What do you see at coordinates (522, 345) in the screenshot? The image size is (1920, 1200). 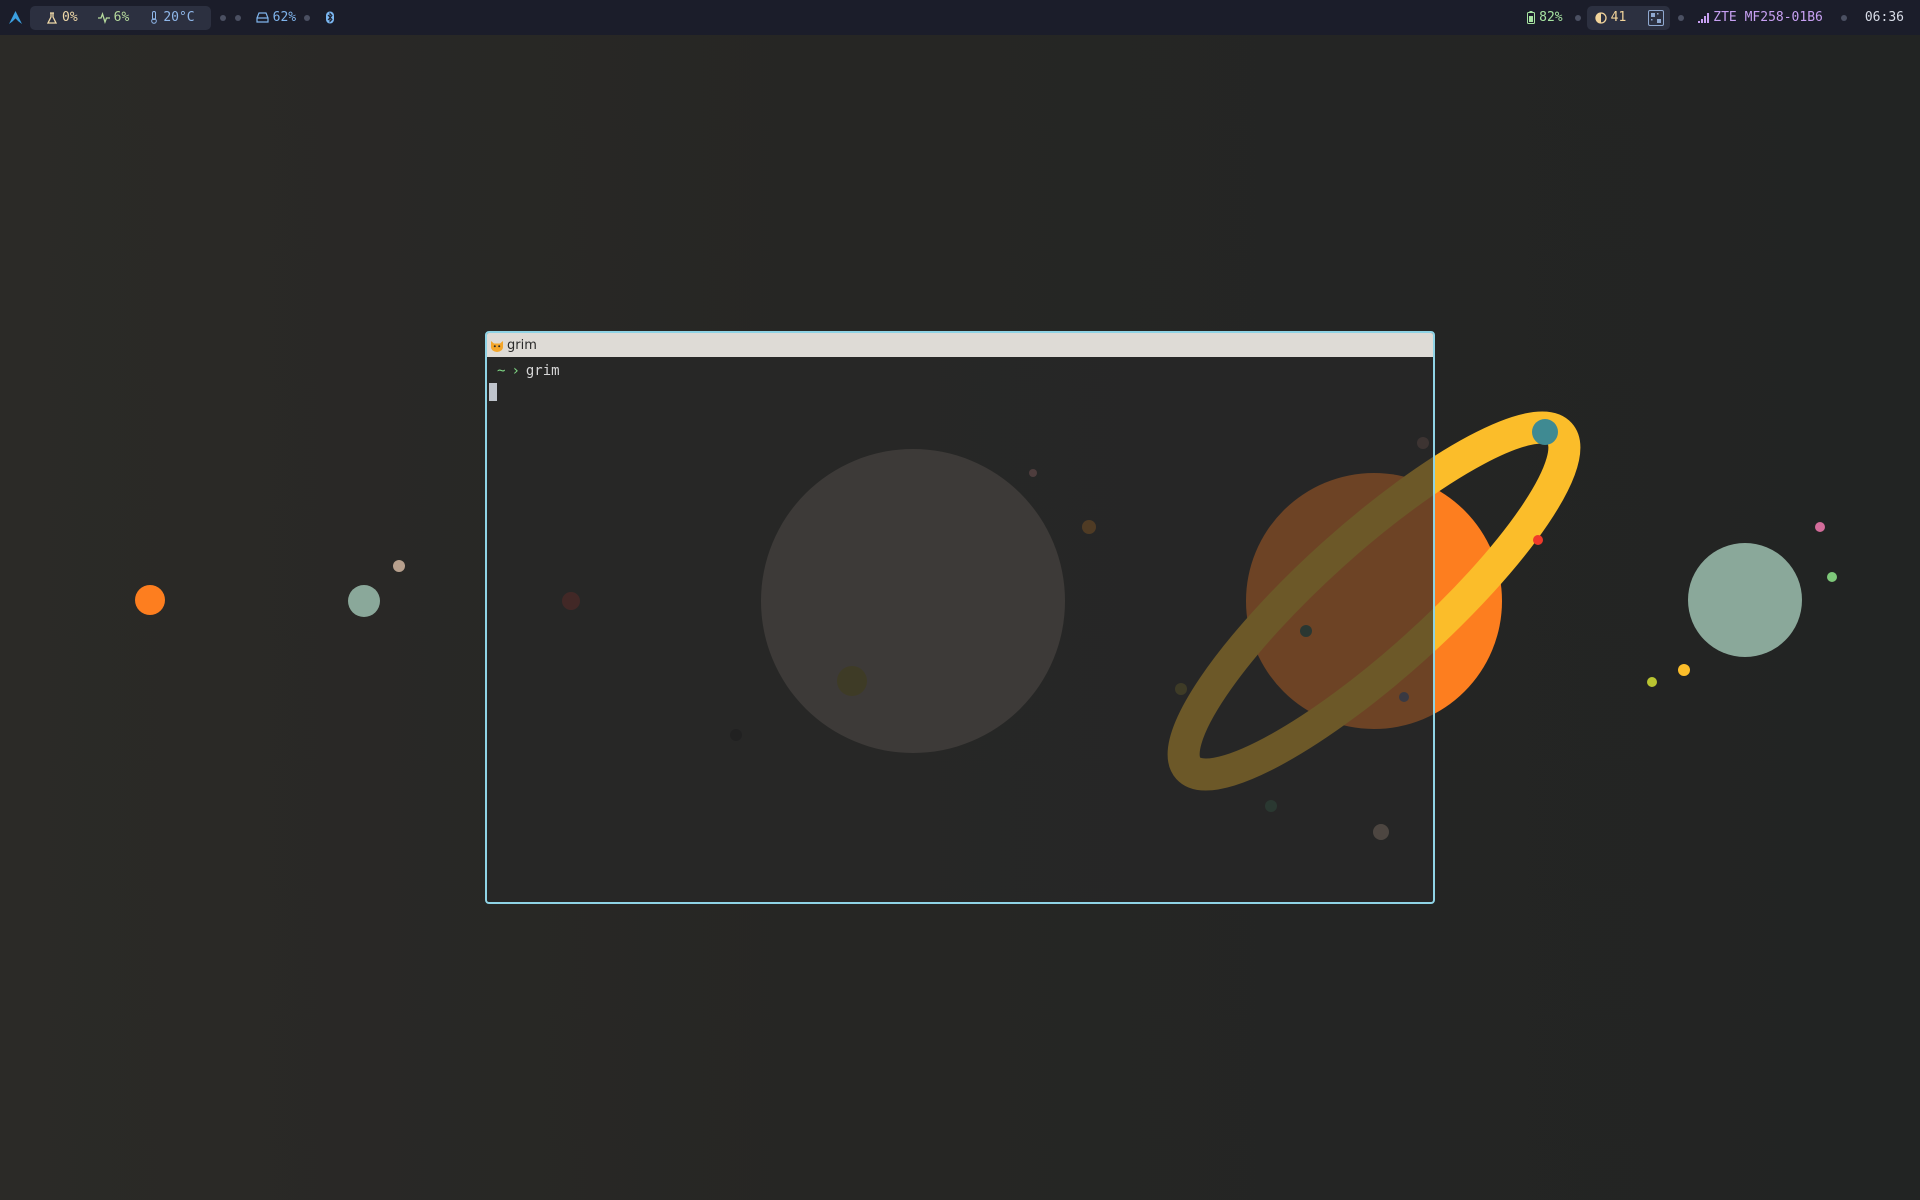 I see `window-title: grim` at bounding box center [522, 345].